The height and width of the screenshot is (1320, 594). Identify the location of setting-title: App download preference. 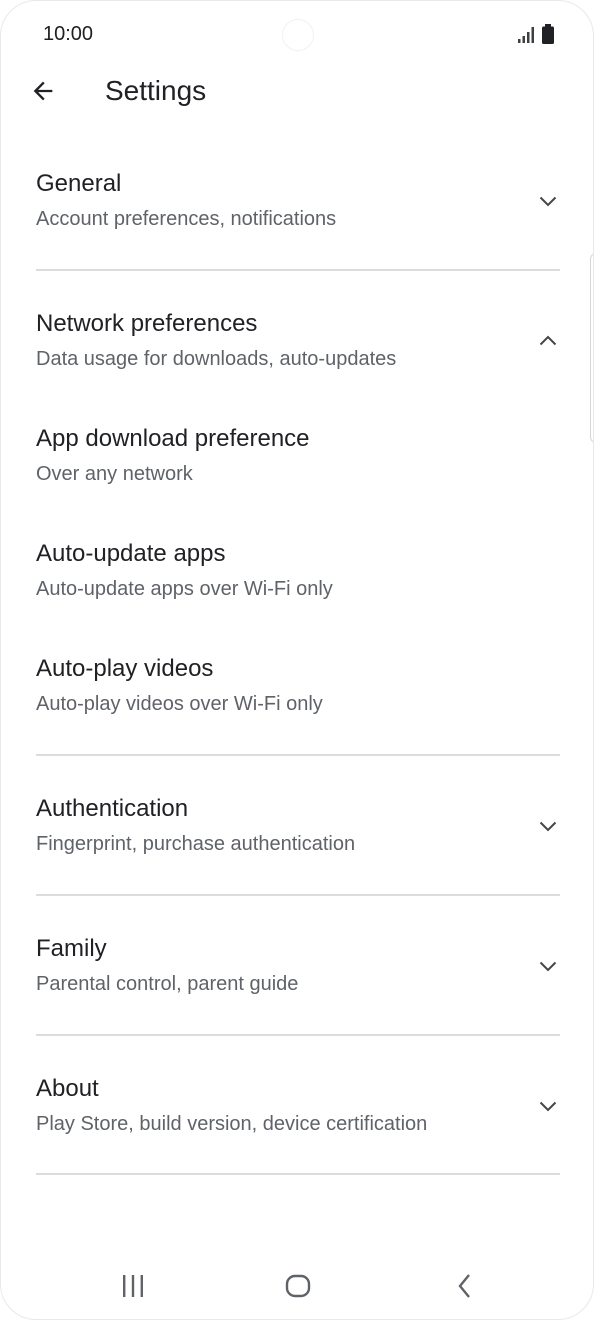
(173, 438).